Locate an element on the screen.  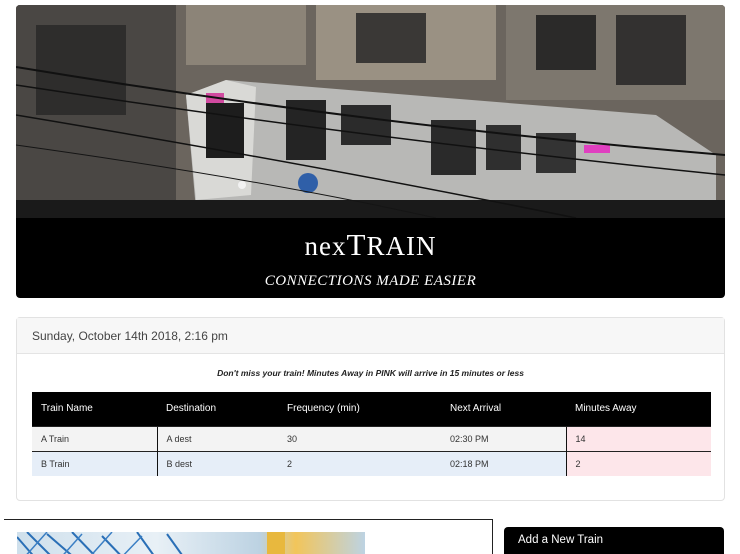
title-part-1: nex is located at coordinates (325, 246).